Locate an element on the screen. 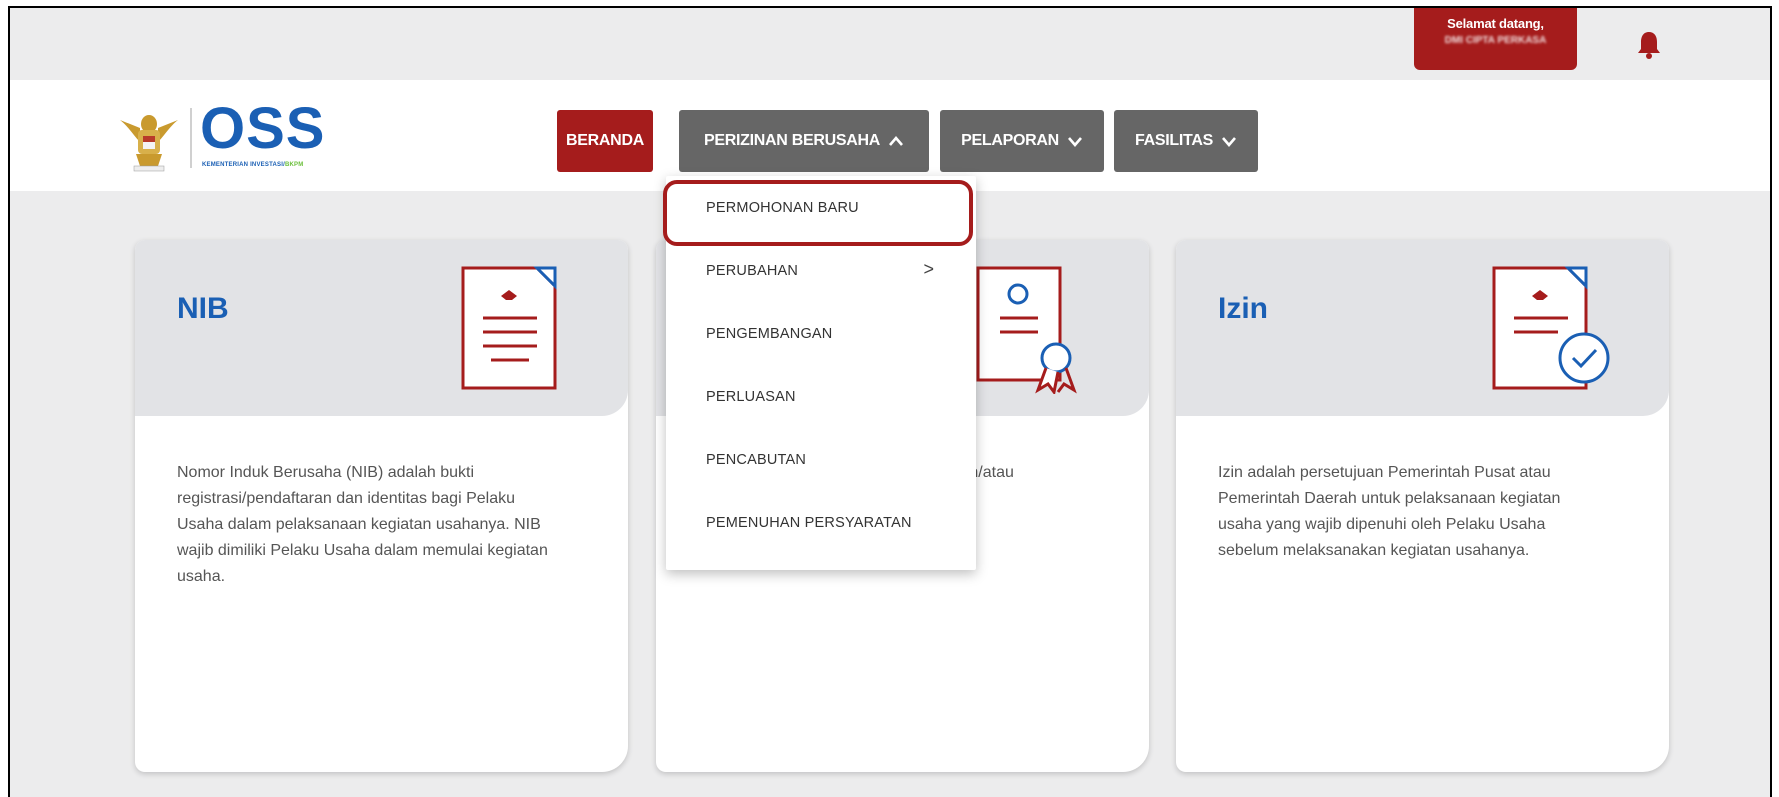 The height and width of the screenshot is (797, 1779). nav-pelaporan-label: PELAPORAN is located at coordinates (1010, 140).